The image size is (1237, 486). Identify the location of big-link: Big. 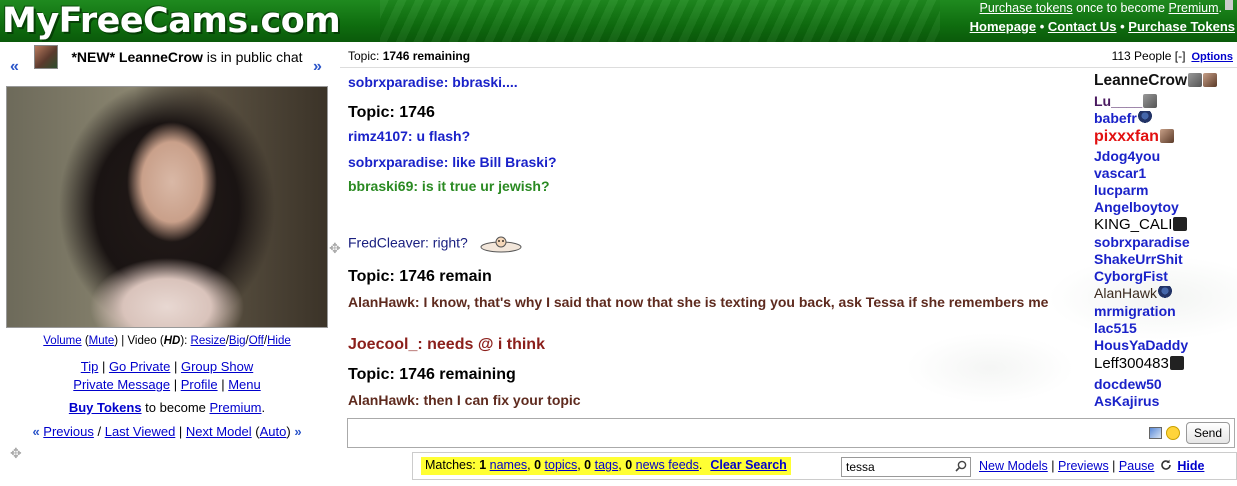
(237, 341).